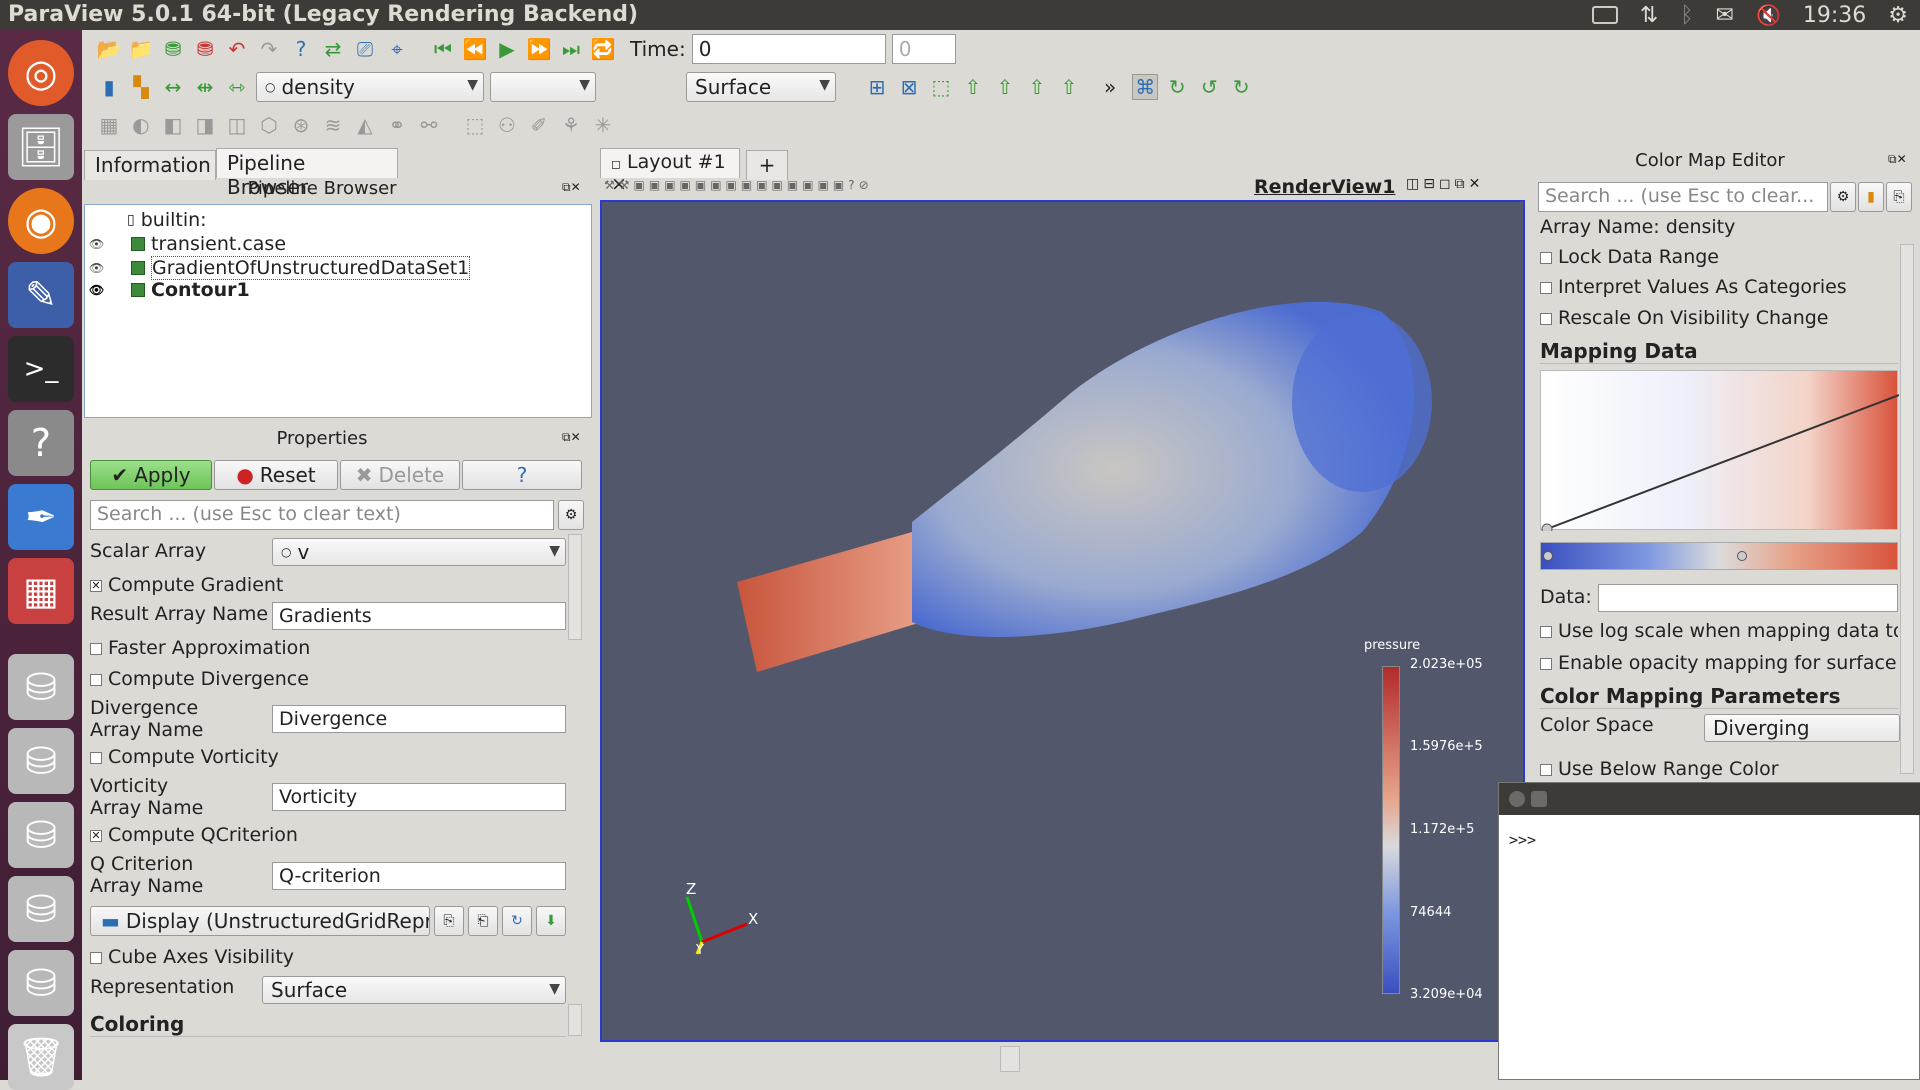  What do you see at coordinates (1177, 87) in the screenshot?
I see `rotate-icon: ↻` at bounding box center [1177, 87].